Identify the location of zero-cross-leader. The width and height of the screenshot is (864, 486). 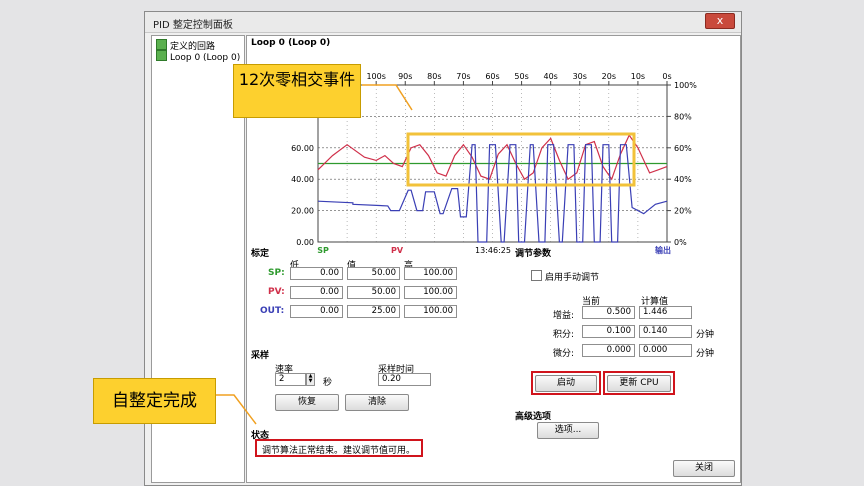
(387, 97).